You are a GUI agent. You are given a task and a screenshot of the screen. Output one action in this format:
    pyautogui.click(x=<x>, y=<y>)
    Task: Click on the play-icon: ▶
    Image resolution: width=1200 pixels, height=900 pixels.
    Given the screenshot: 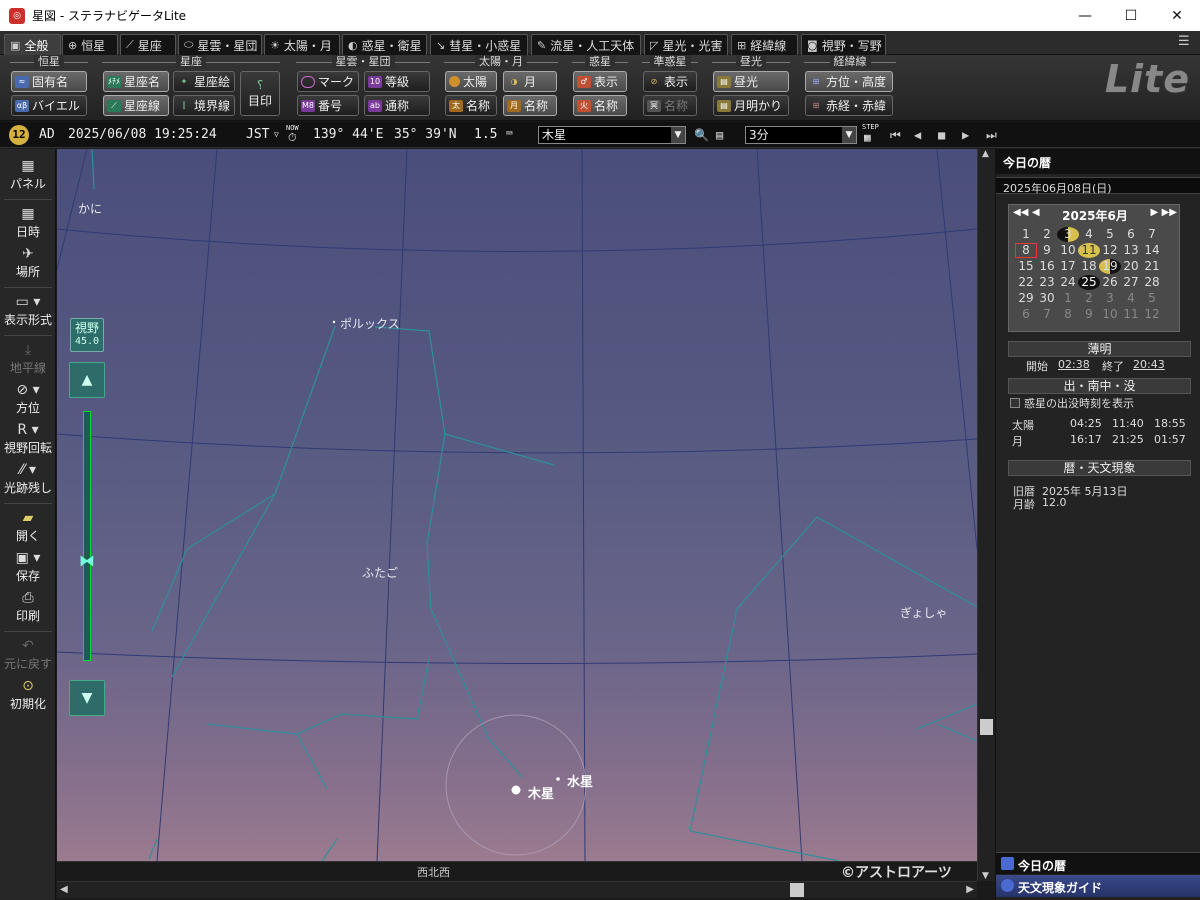 What is the action you would take?
    pyautogui.click(x=965, y=135)
    